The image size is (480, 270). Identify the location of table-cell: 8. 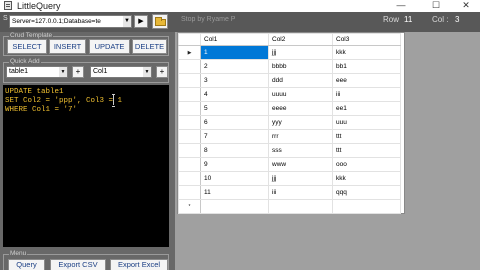
(234, 150).